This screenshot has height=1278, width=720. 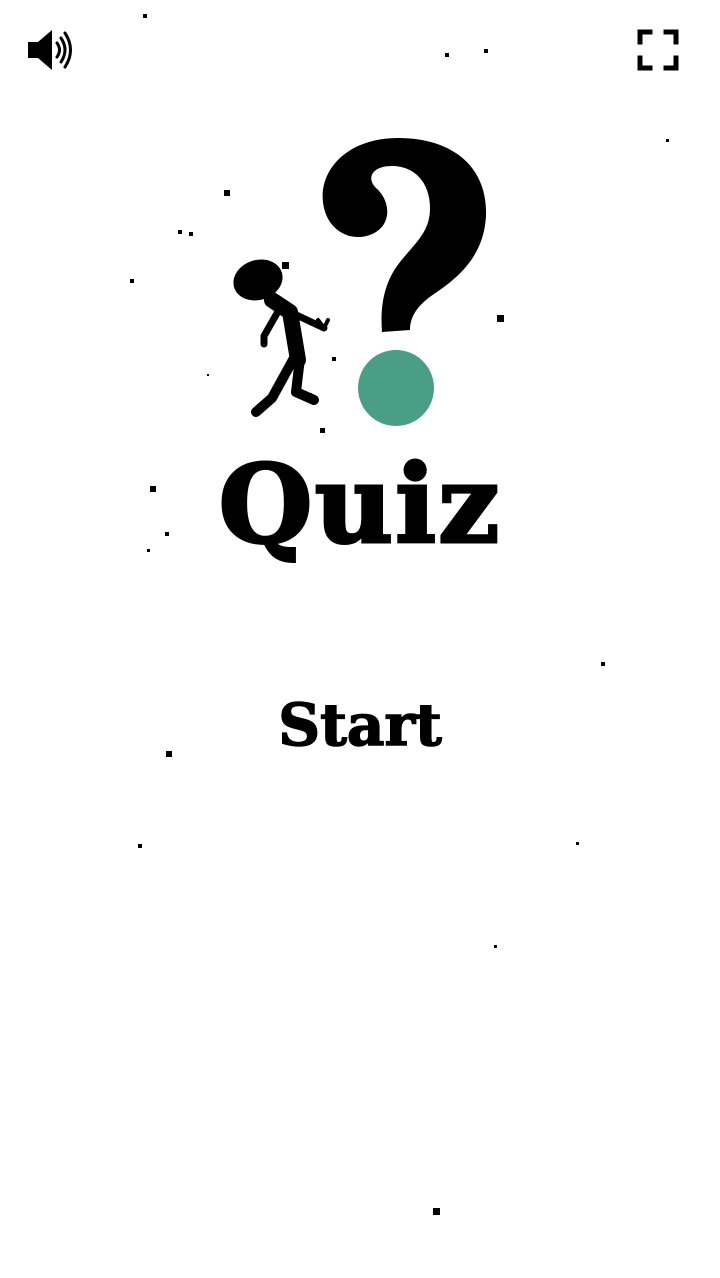 I want to click on sound-toggle-button, so click(x=50, y=50).